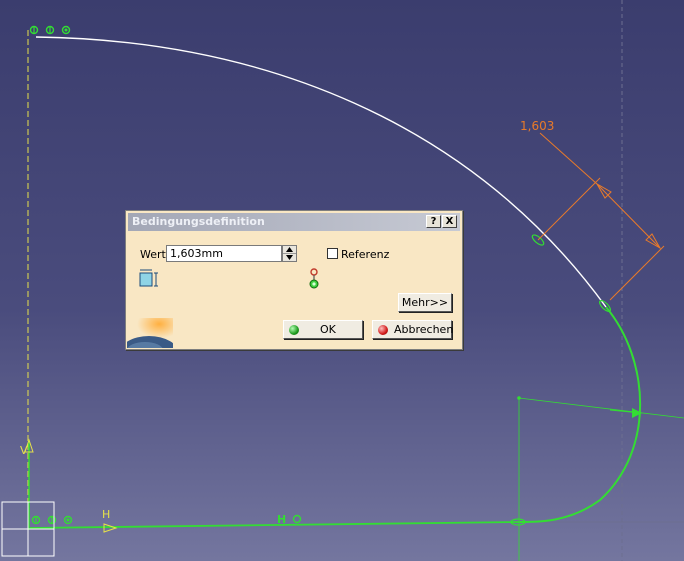 The image size is (684, 561). What do you see at coordinates (519, 398) in the screenshot?
I see `construction-point` at bounding box center [519, 398].